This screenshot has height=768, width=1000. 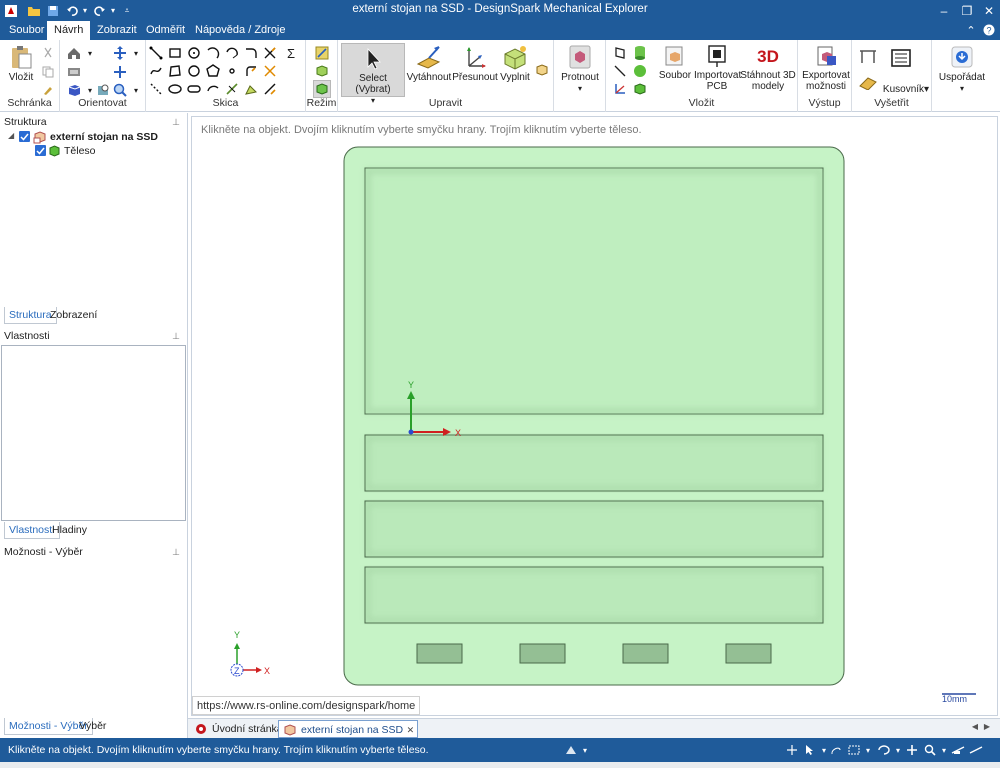 I want to click on offset-icon, so click(x=251, y=71).